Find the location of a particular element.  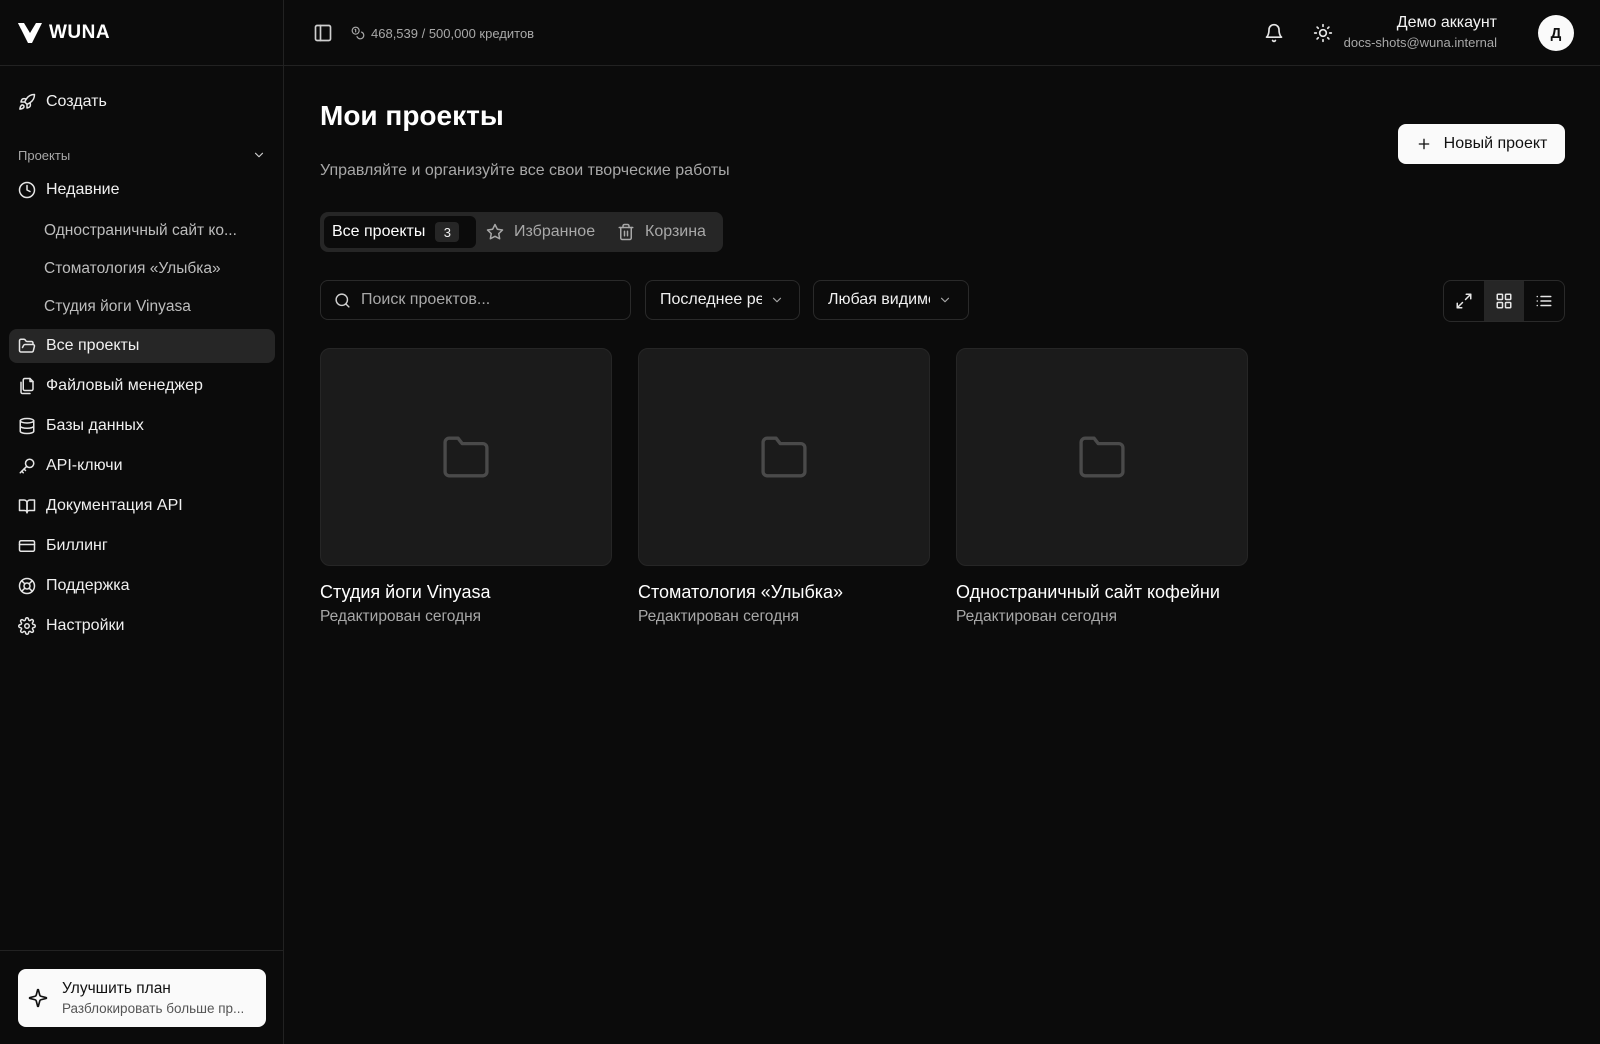

search-box is located at coordinates (475, 300).